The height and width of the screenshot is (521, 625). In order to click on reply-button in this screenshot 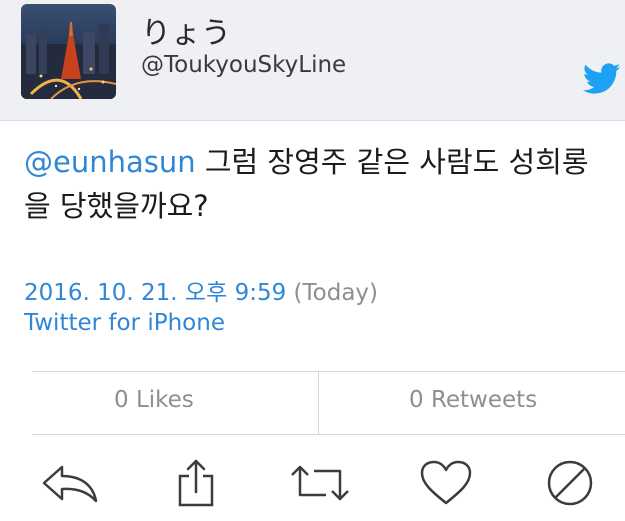, I will do `click(70, 483)`.